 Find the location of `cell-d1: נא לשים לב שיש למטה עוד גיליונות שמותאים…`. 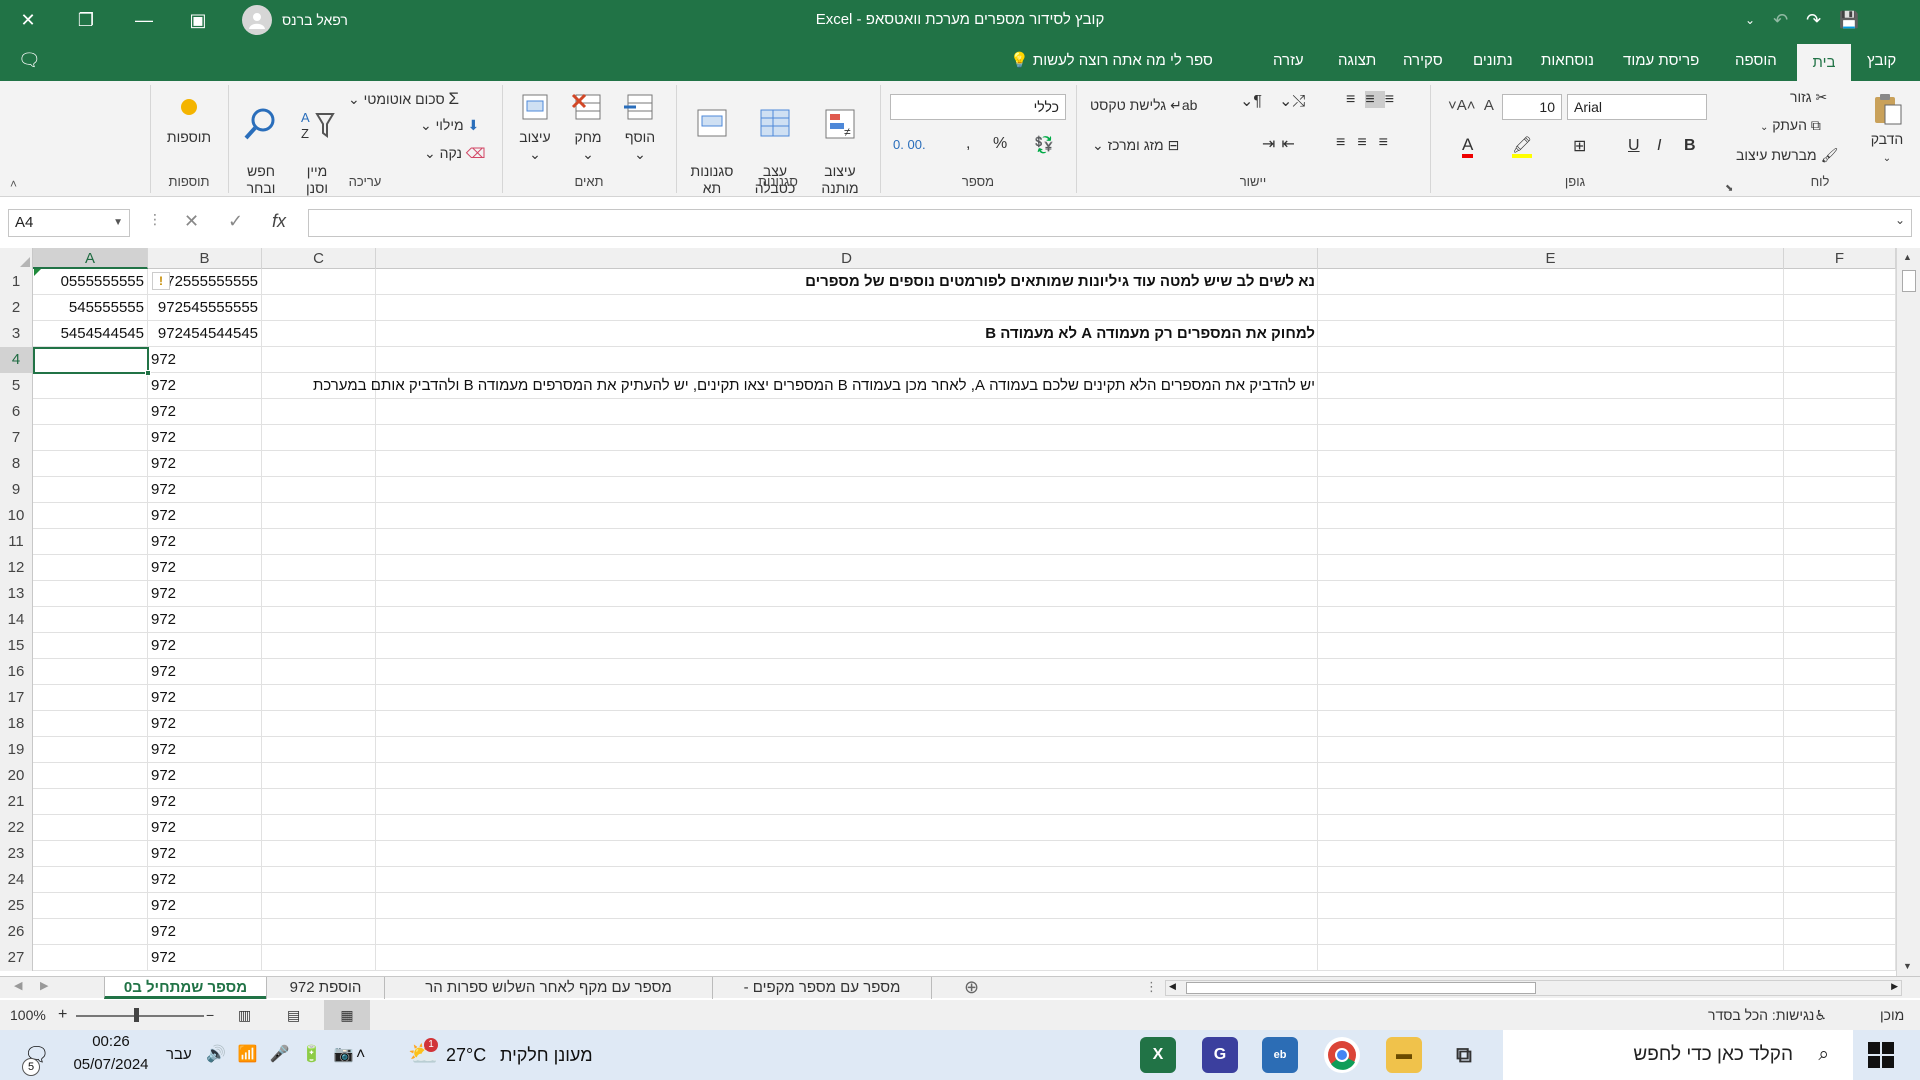

cell-d1: נא לשים לב שיש למטה עוד גיליונות שמותאים… is located at coordinates (790, 282).